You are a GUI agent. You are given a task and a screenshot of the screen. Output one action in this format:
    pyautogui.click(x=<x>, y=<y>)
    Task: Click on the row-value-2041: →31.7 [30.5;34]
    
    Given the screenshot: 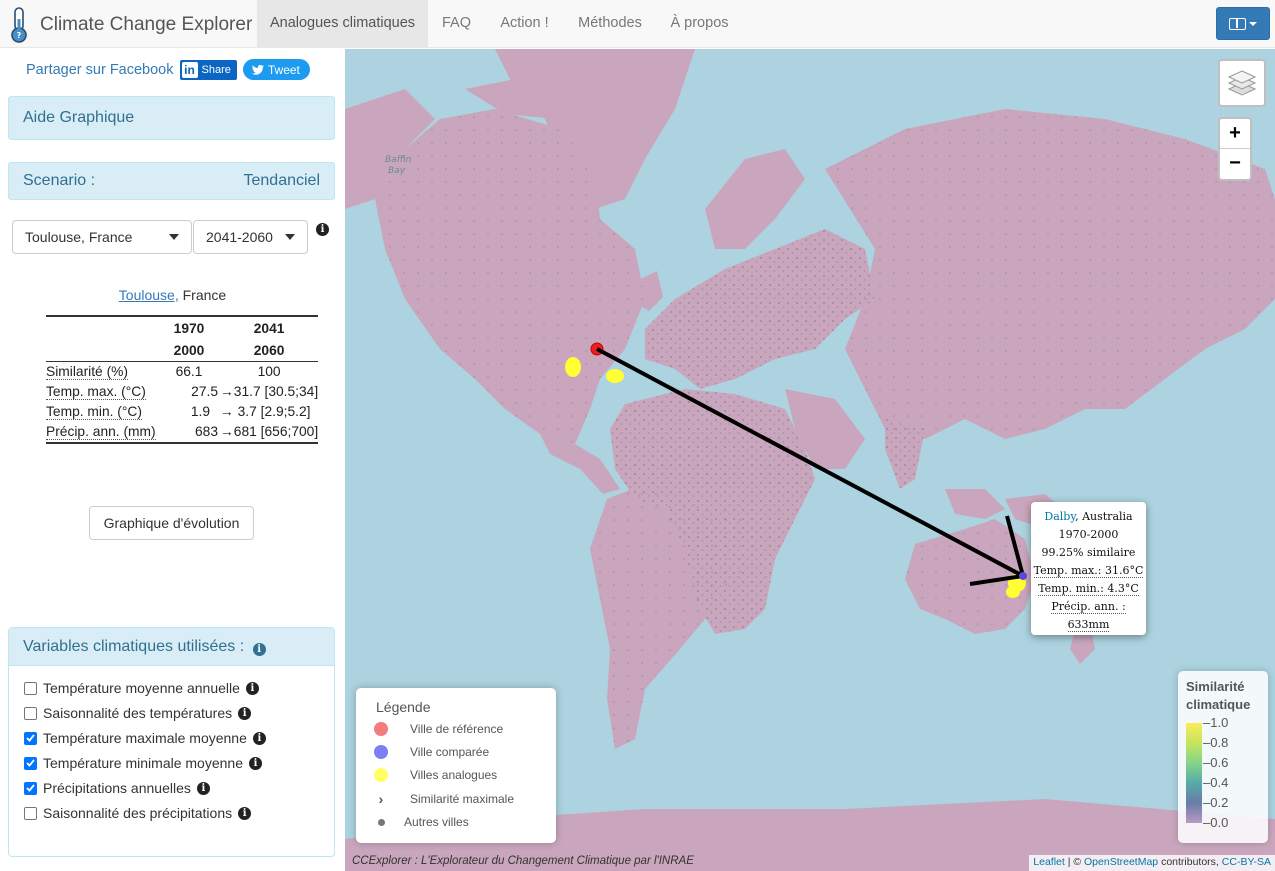 What is the action you would take?
    pyautogui.click(x=269, y=391)
    